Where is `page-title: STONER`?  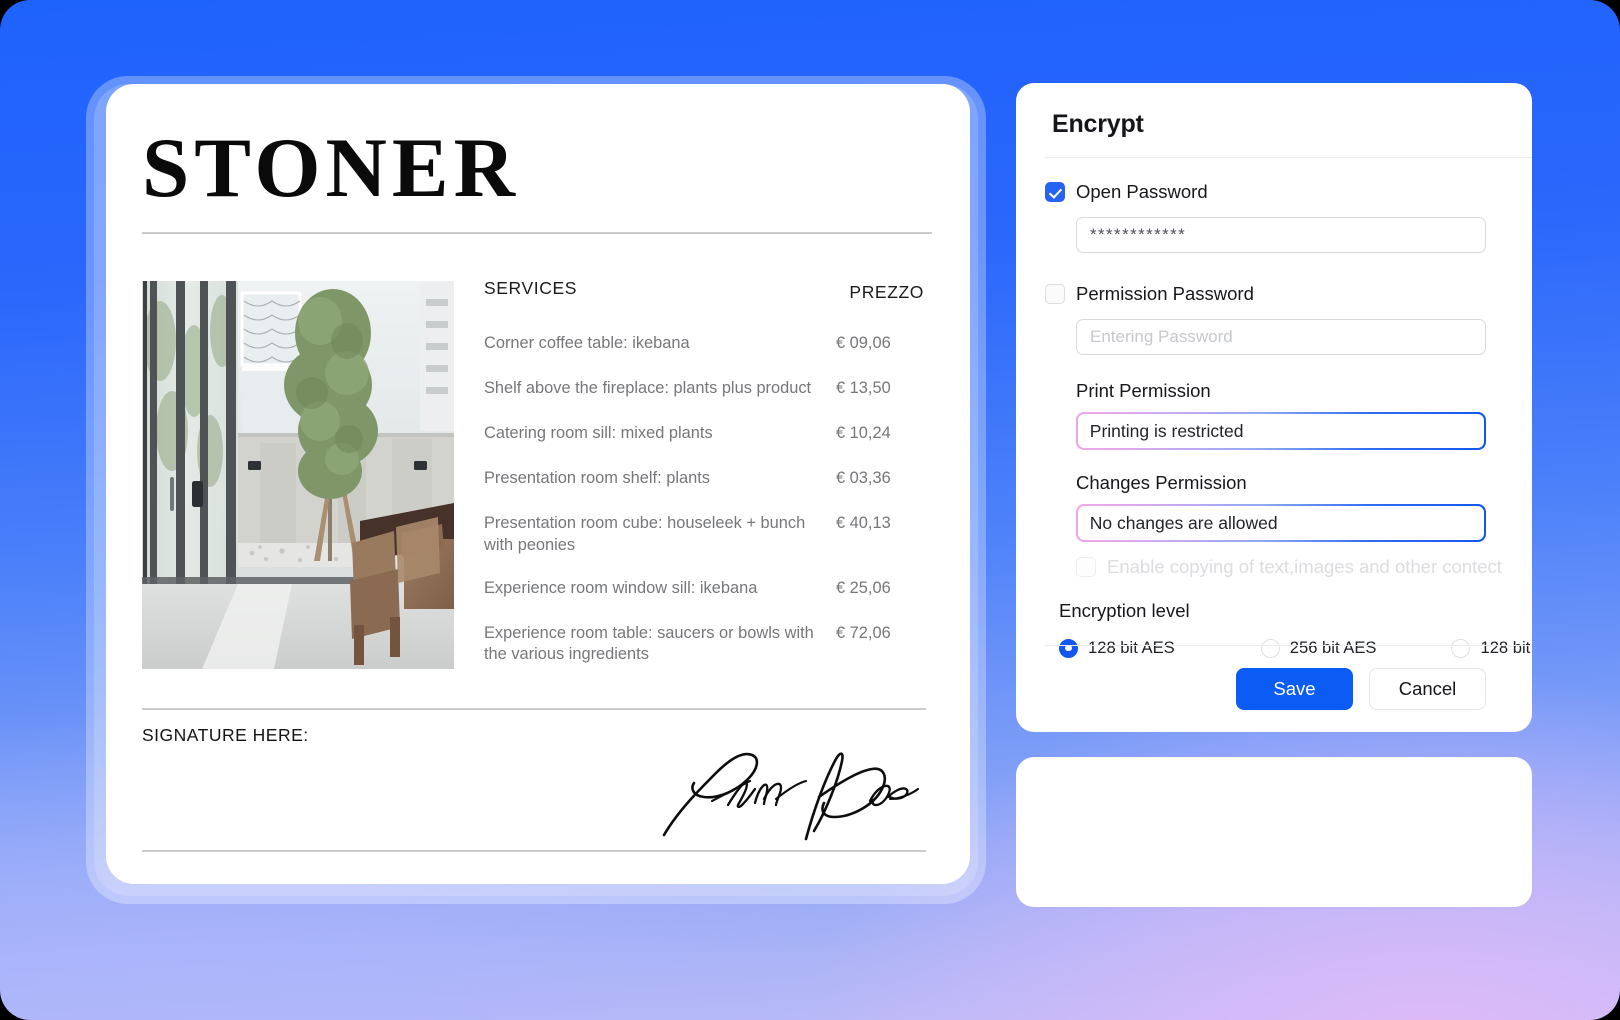
page-title: STONER is located at coordinates (331, 168).